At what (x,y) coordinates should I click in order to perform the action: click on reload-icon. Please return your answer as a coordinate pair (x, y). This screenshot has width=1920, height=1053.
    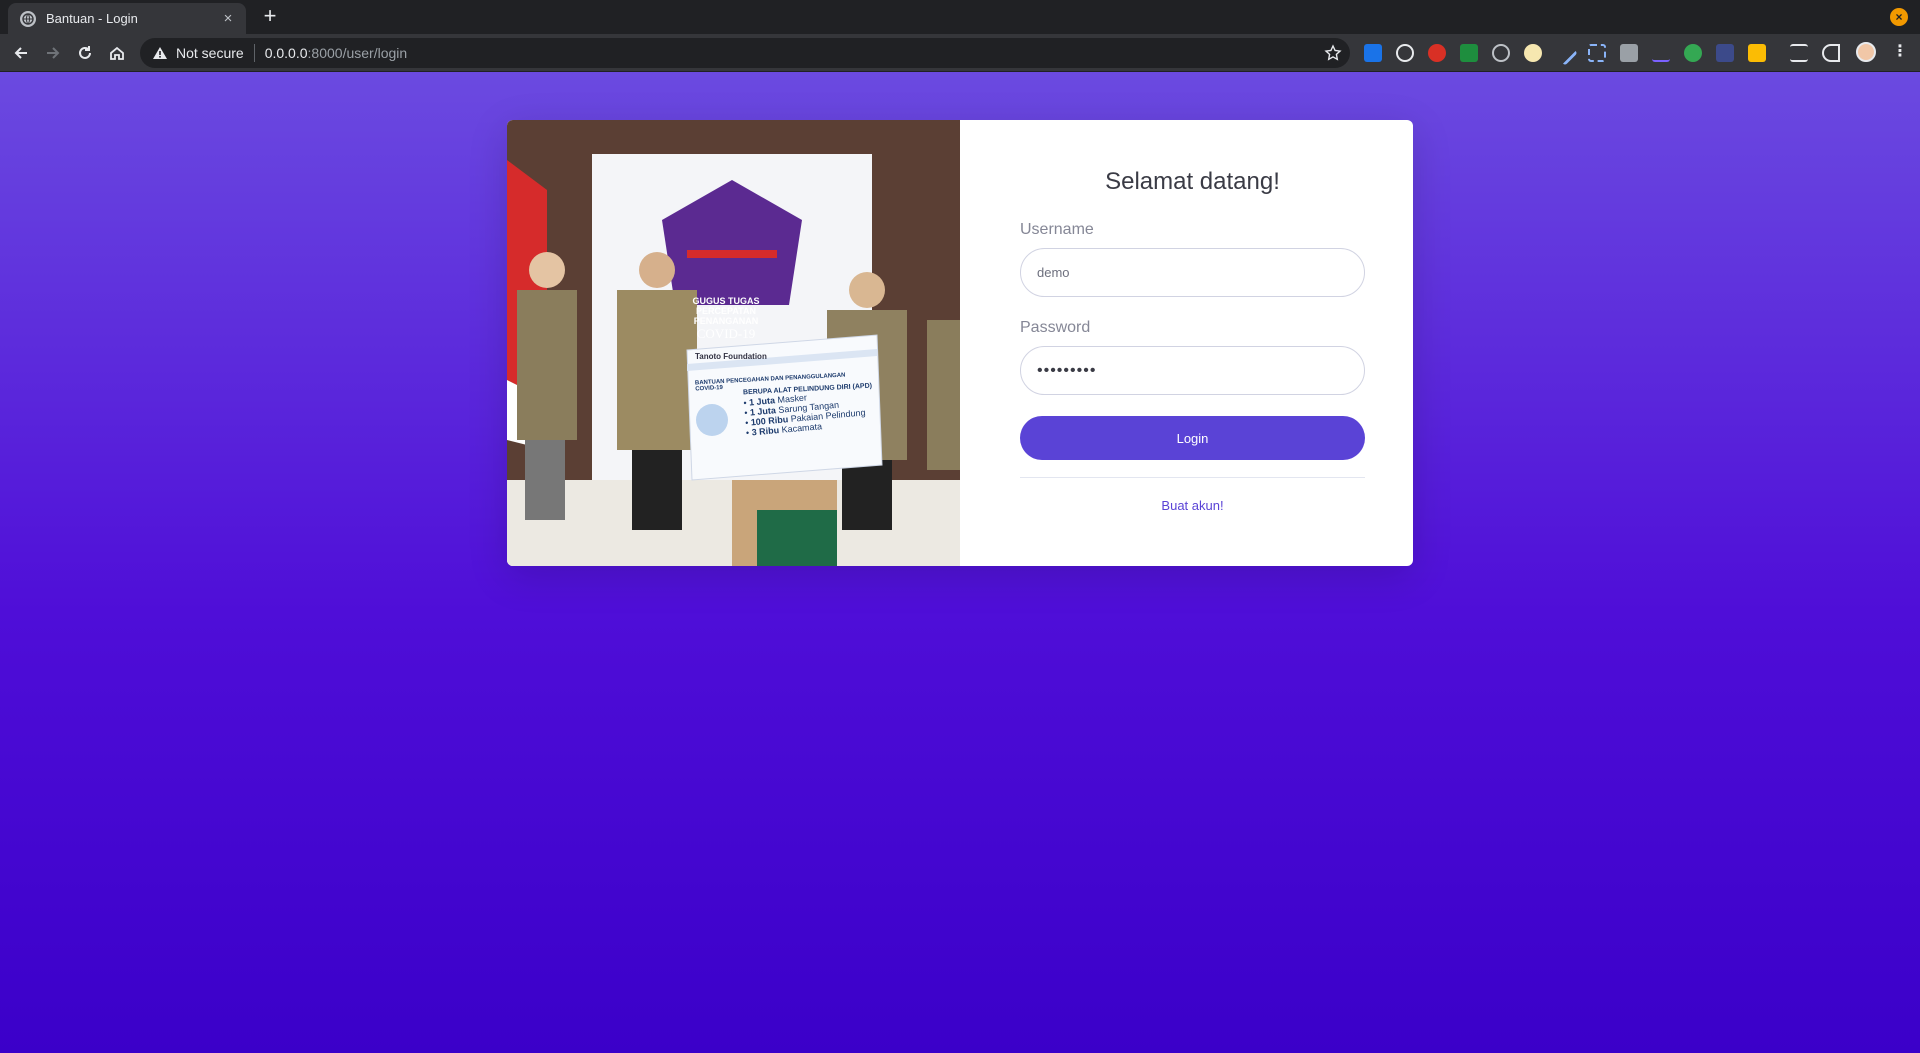
    Looking at the image, I should click on (85, 53).